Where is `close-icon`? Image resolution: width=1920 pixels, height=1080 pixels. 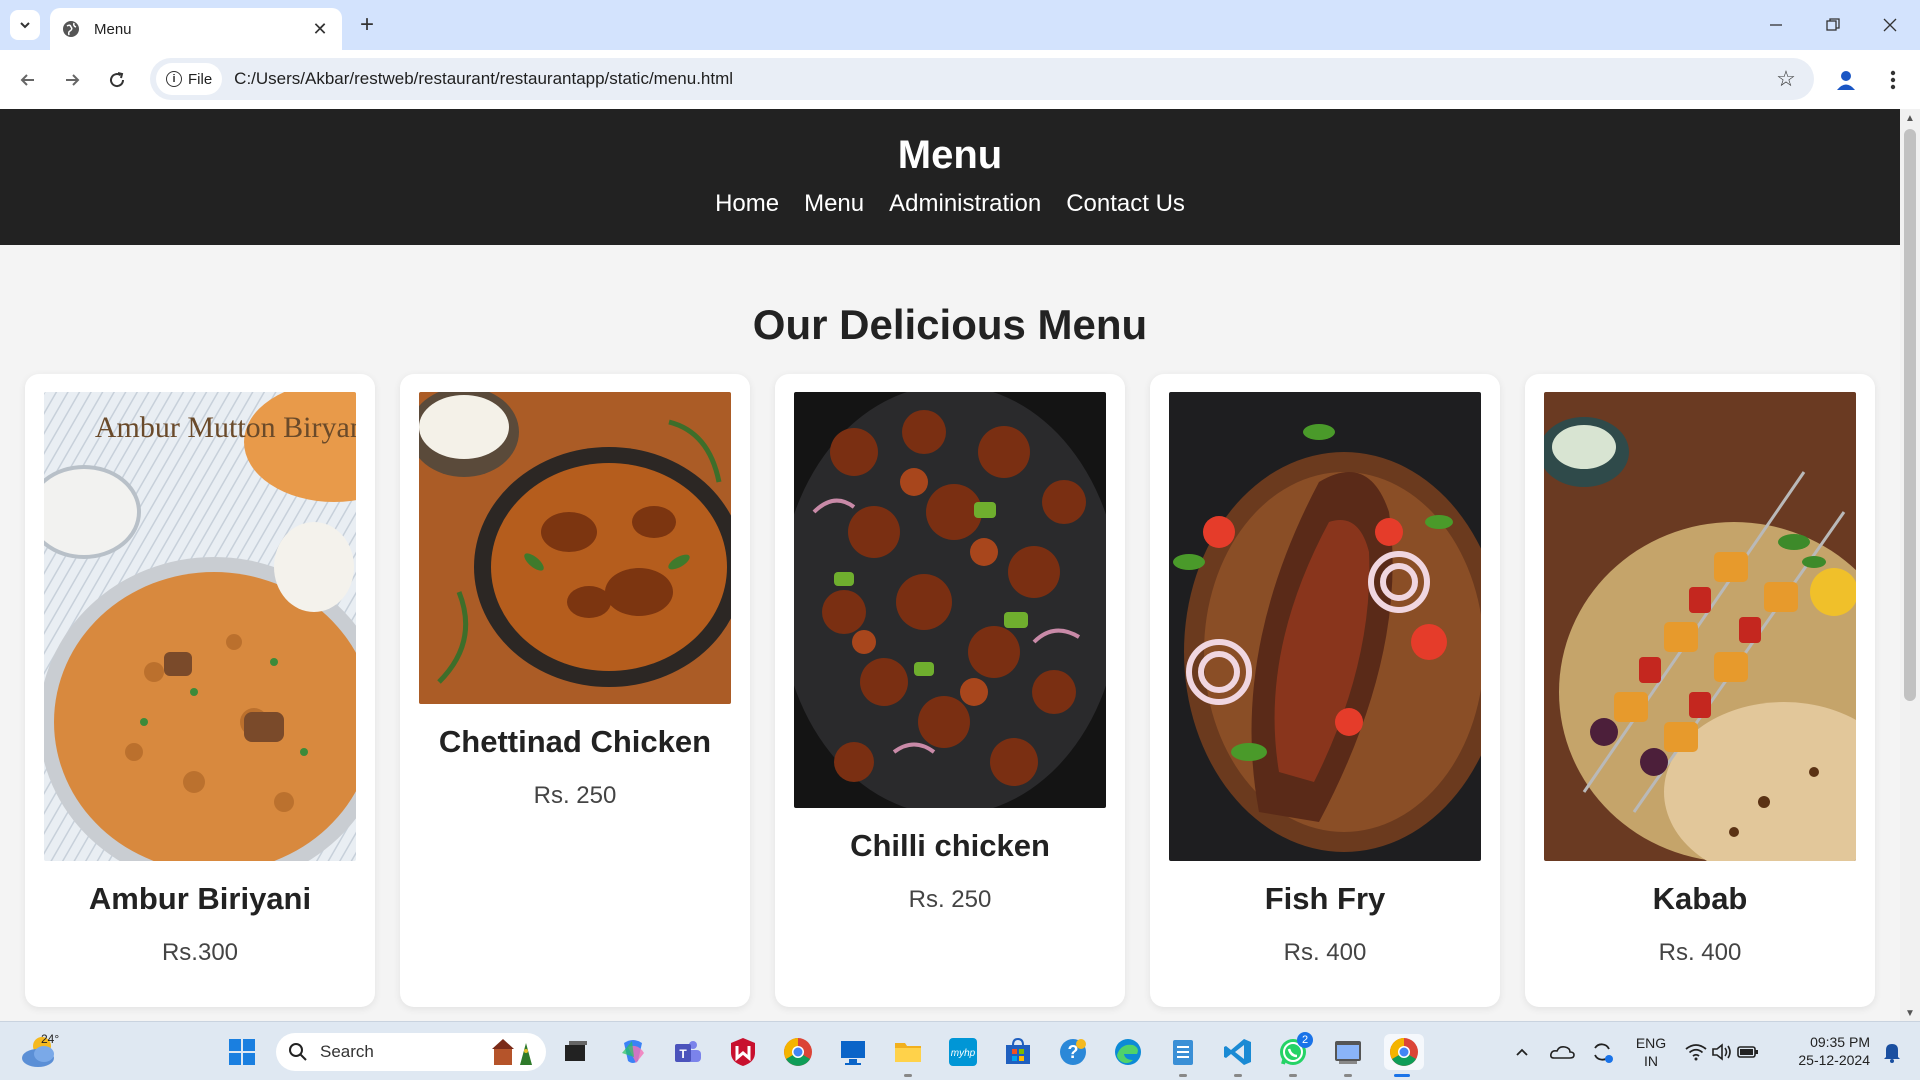 close-icon is located at coordinates (1890, 25).